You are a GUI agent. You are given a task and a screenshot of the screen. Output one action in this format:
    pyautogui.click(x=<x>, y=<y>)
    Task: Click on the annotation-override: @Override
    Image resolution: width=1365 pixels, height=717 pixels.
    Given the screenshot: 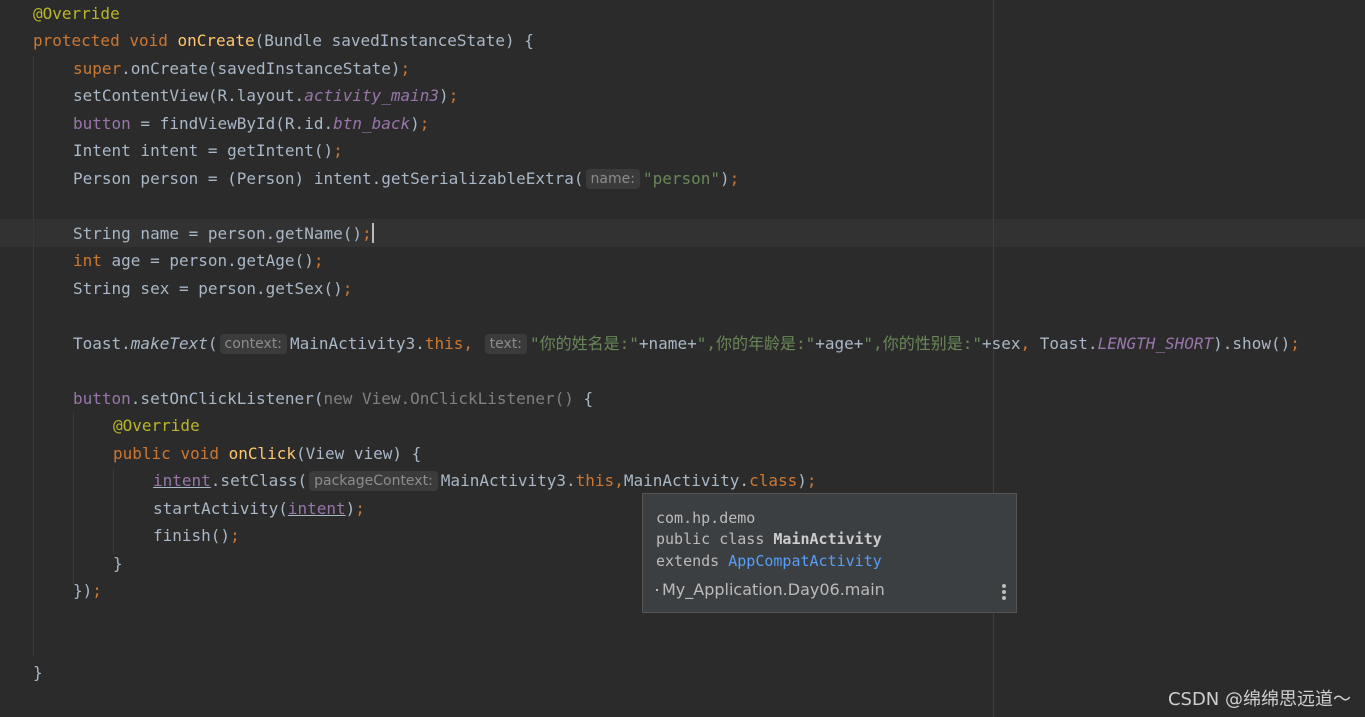 What is the action you would take?
    pyautogui.click(x=76, y=13)
    